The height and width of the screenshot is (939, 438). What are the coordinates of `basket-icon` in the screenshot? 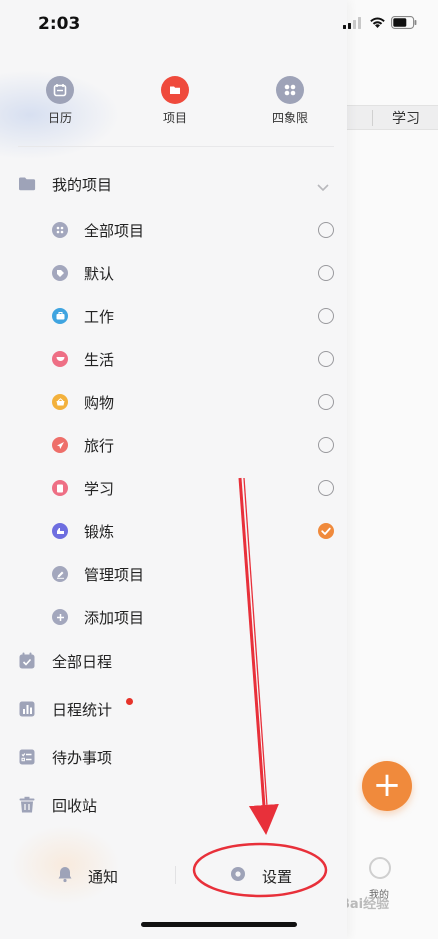 It's located at (60, 402).